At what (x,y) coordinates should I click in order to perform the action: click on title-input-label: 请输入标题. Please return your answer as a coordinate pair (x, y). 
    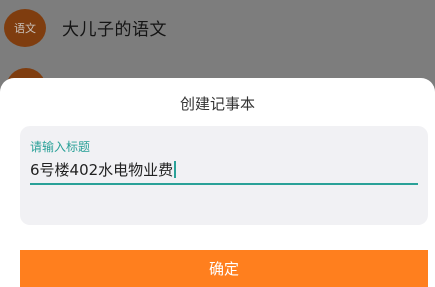
    Looking at the image, I should click on (60, 147).